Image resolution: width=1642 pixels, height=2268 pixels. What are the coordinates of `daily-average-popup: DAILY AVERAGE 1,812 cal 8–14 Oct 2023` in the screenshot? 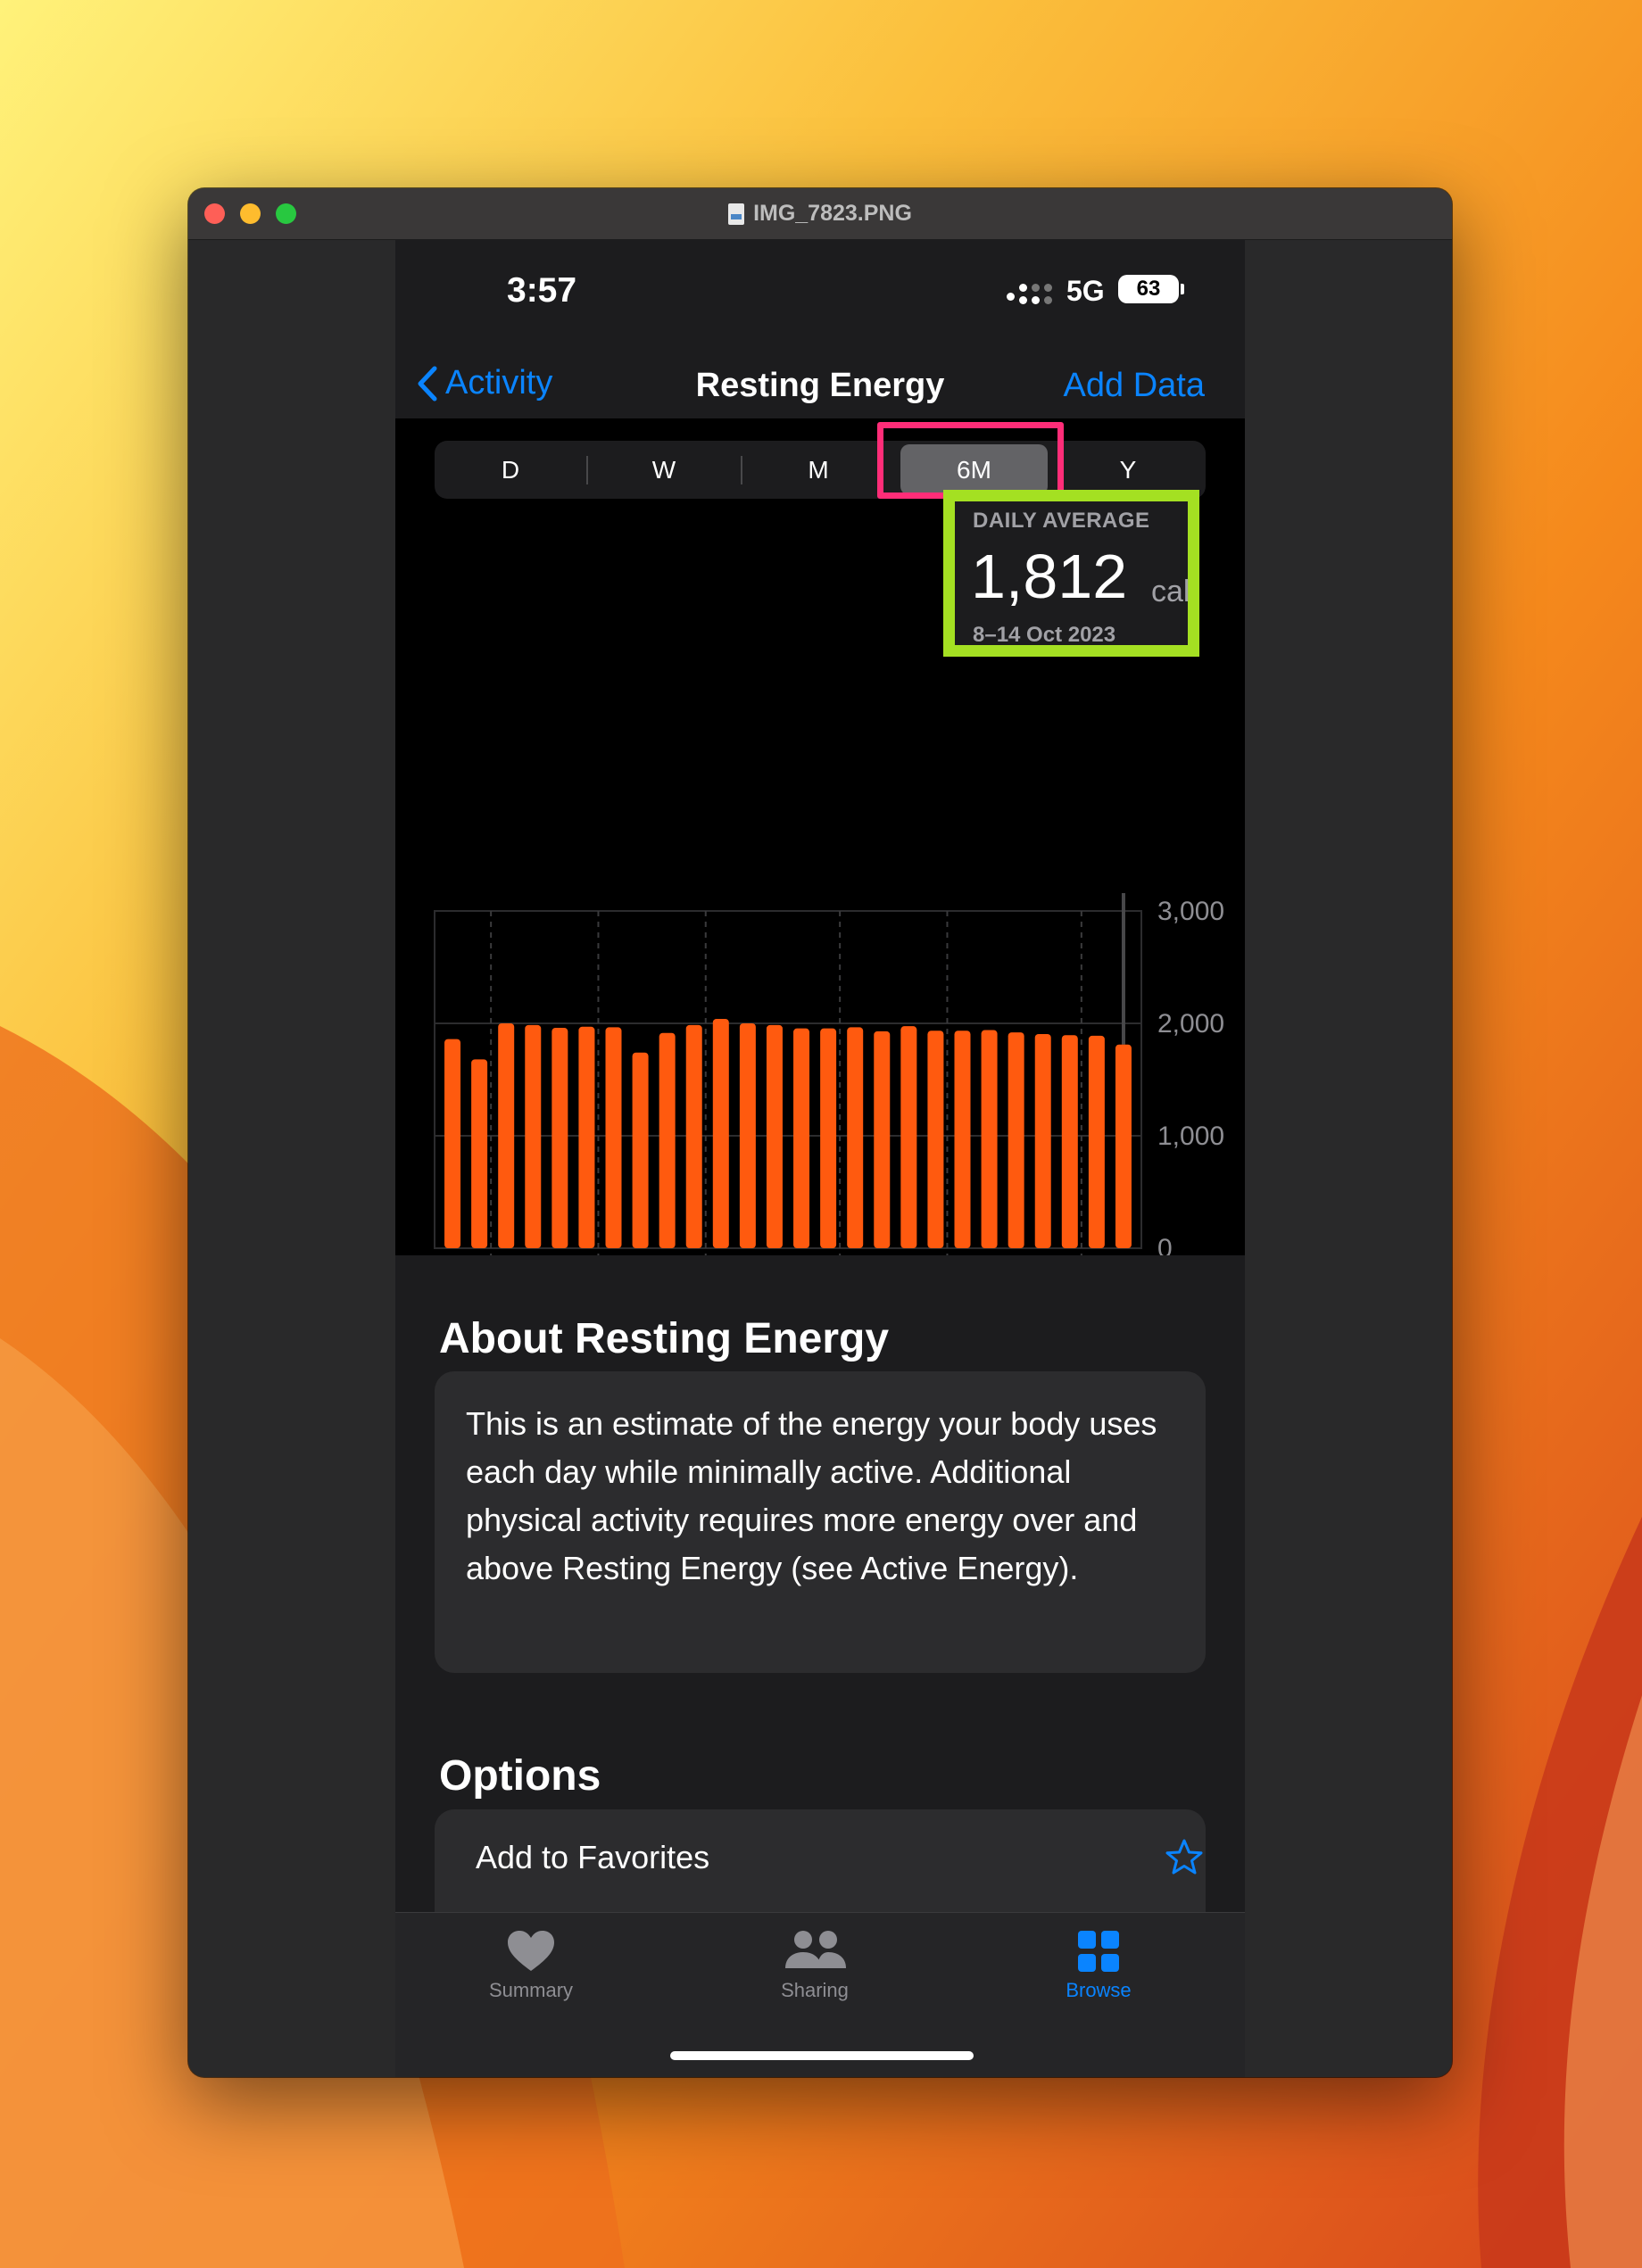 It's located at (1071, 573).